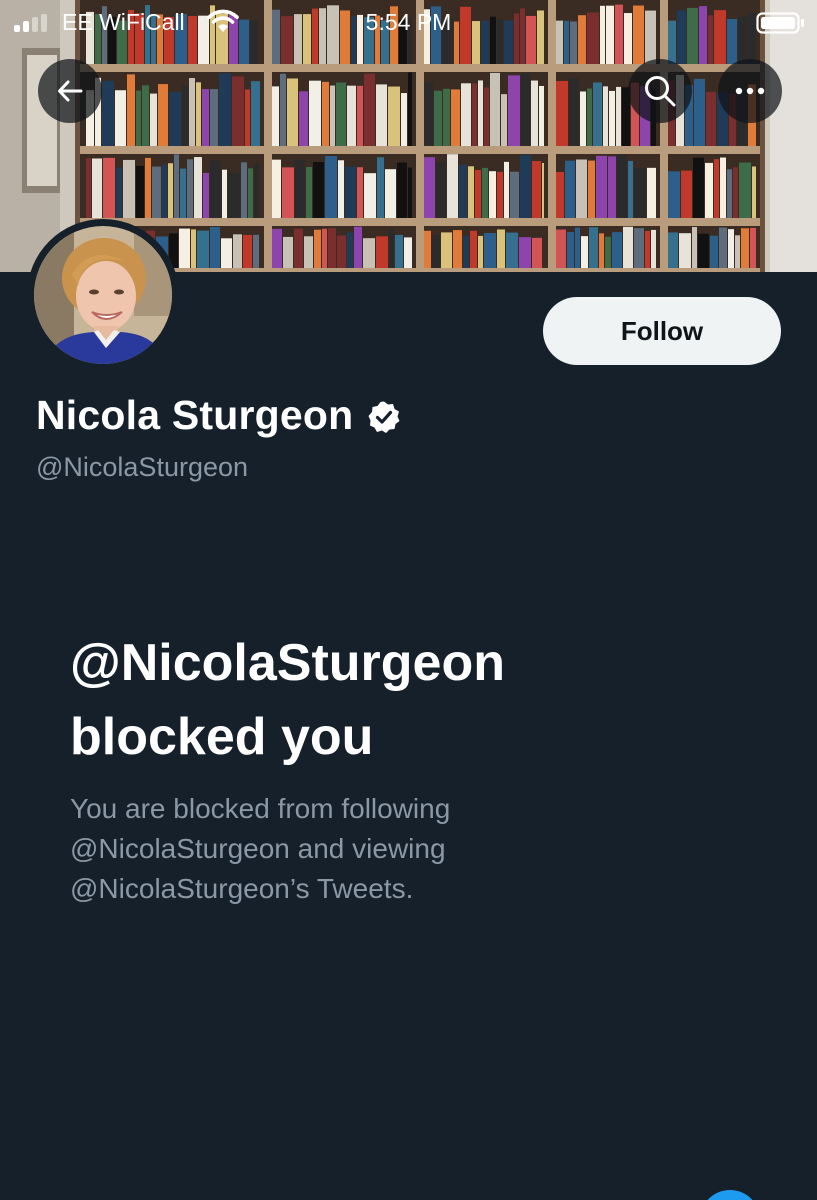 The height and width of the screenshot is (1200, 817). I want to click on status-time: 5:54 PM, so click(408, 22).